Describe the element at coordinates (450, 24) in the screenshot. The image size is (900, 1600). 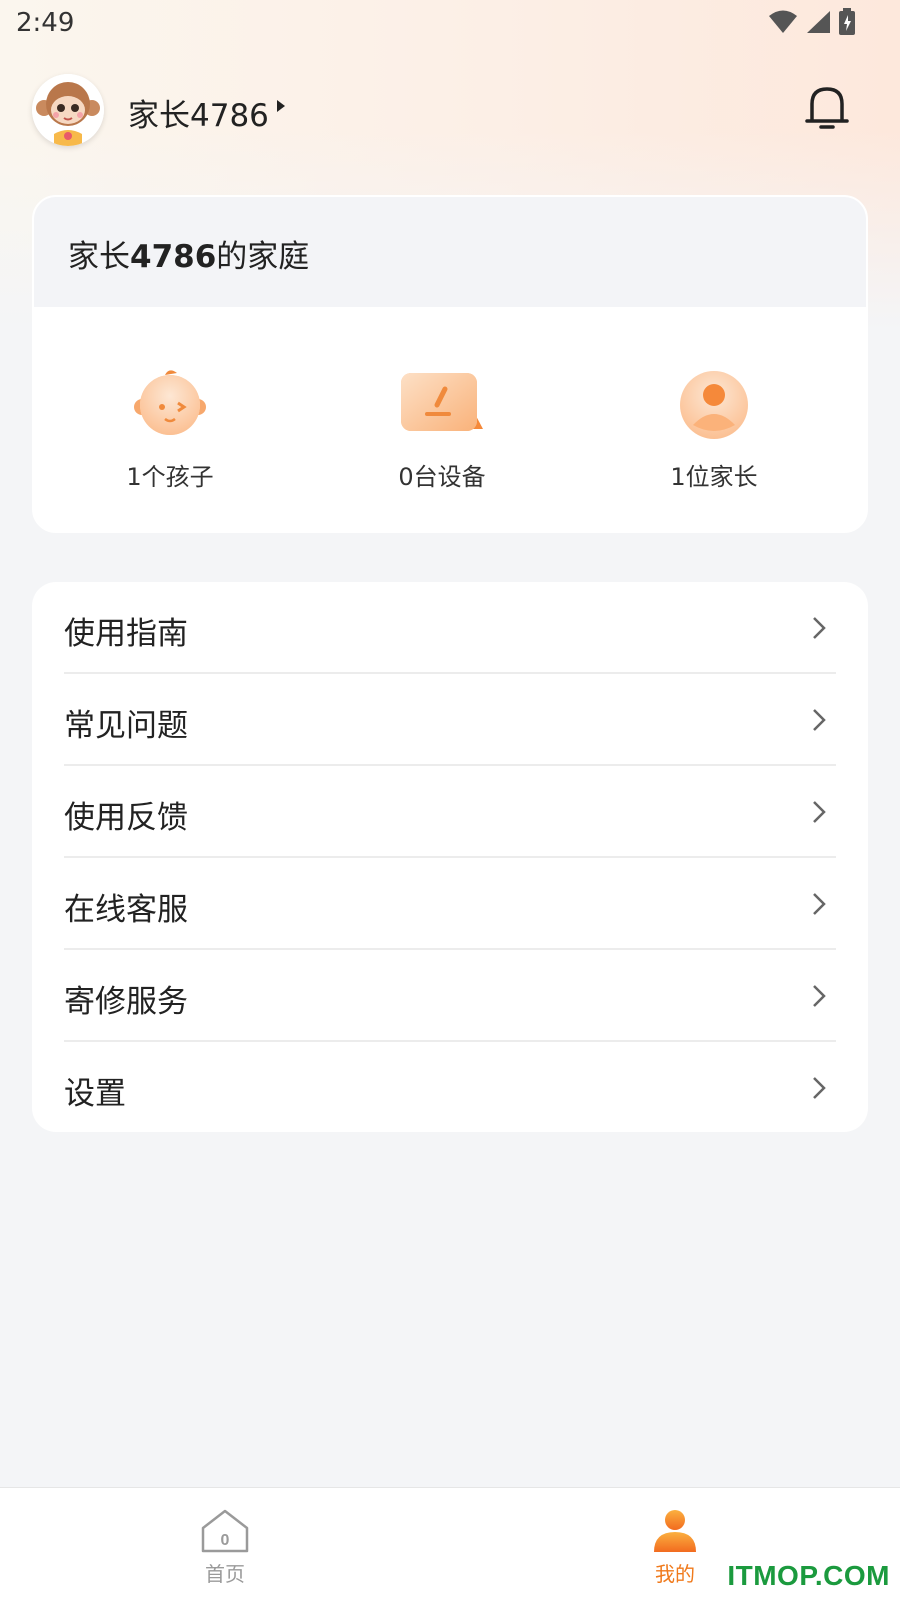
I see `status-bar: 2:49` at that location.